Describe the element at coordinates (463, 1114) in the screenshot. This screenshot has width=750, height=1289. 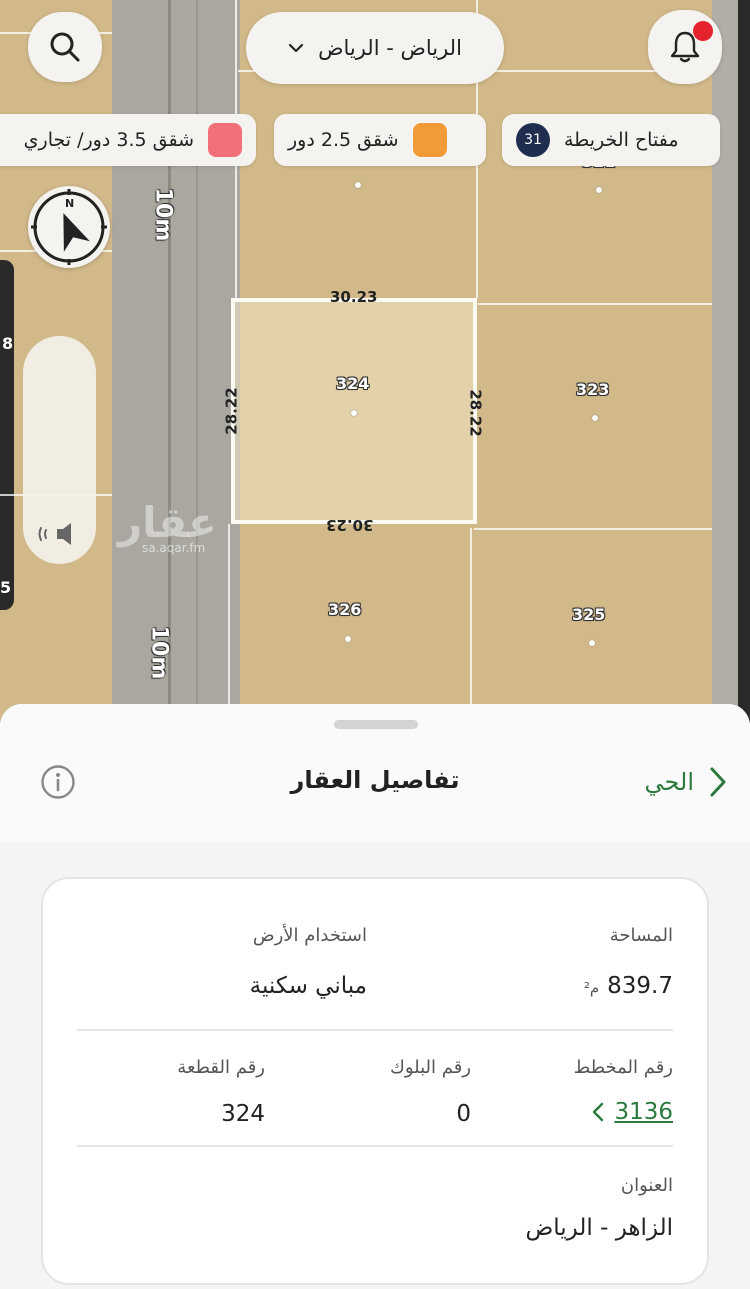
I see `block-number-value: 0` at that location.